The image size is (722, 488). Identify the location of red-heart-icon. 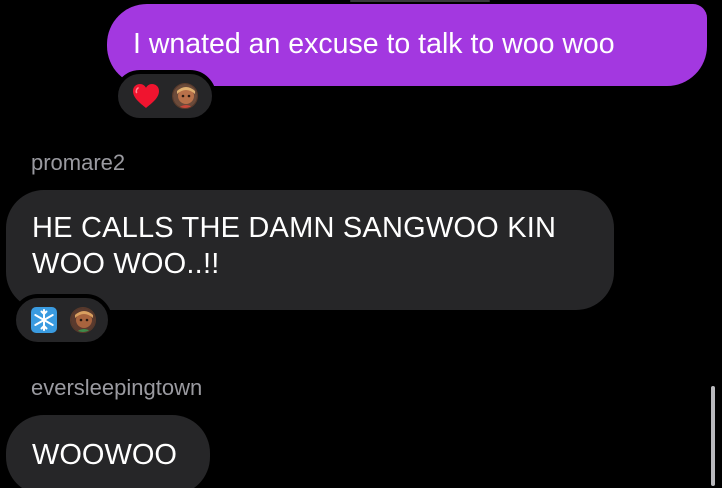
(146, 96).